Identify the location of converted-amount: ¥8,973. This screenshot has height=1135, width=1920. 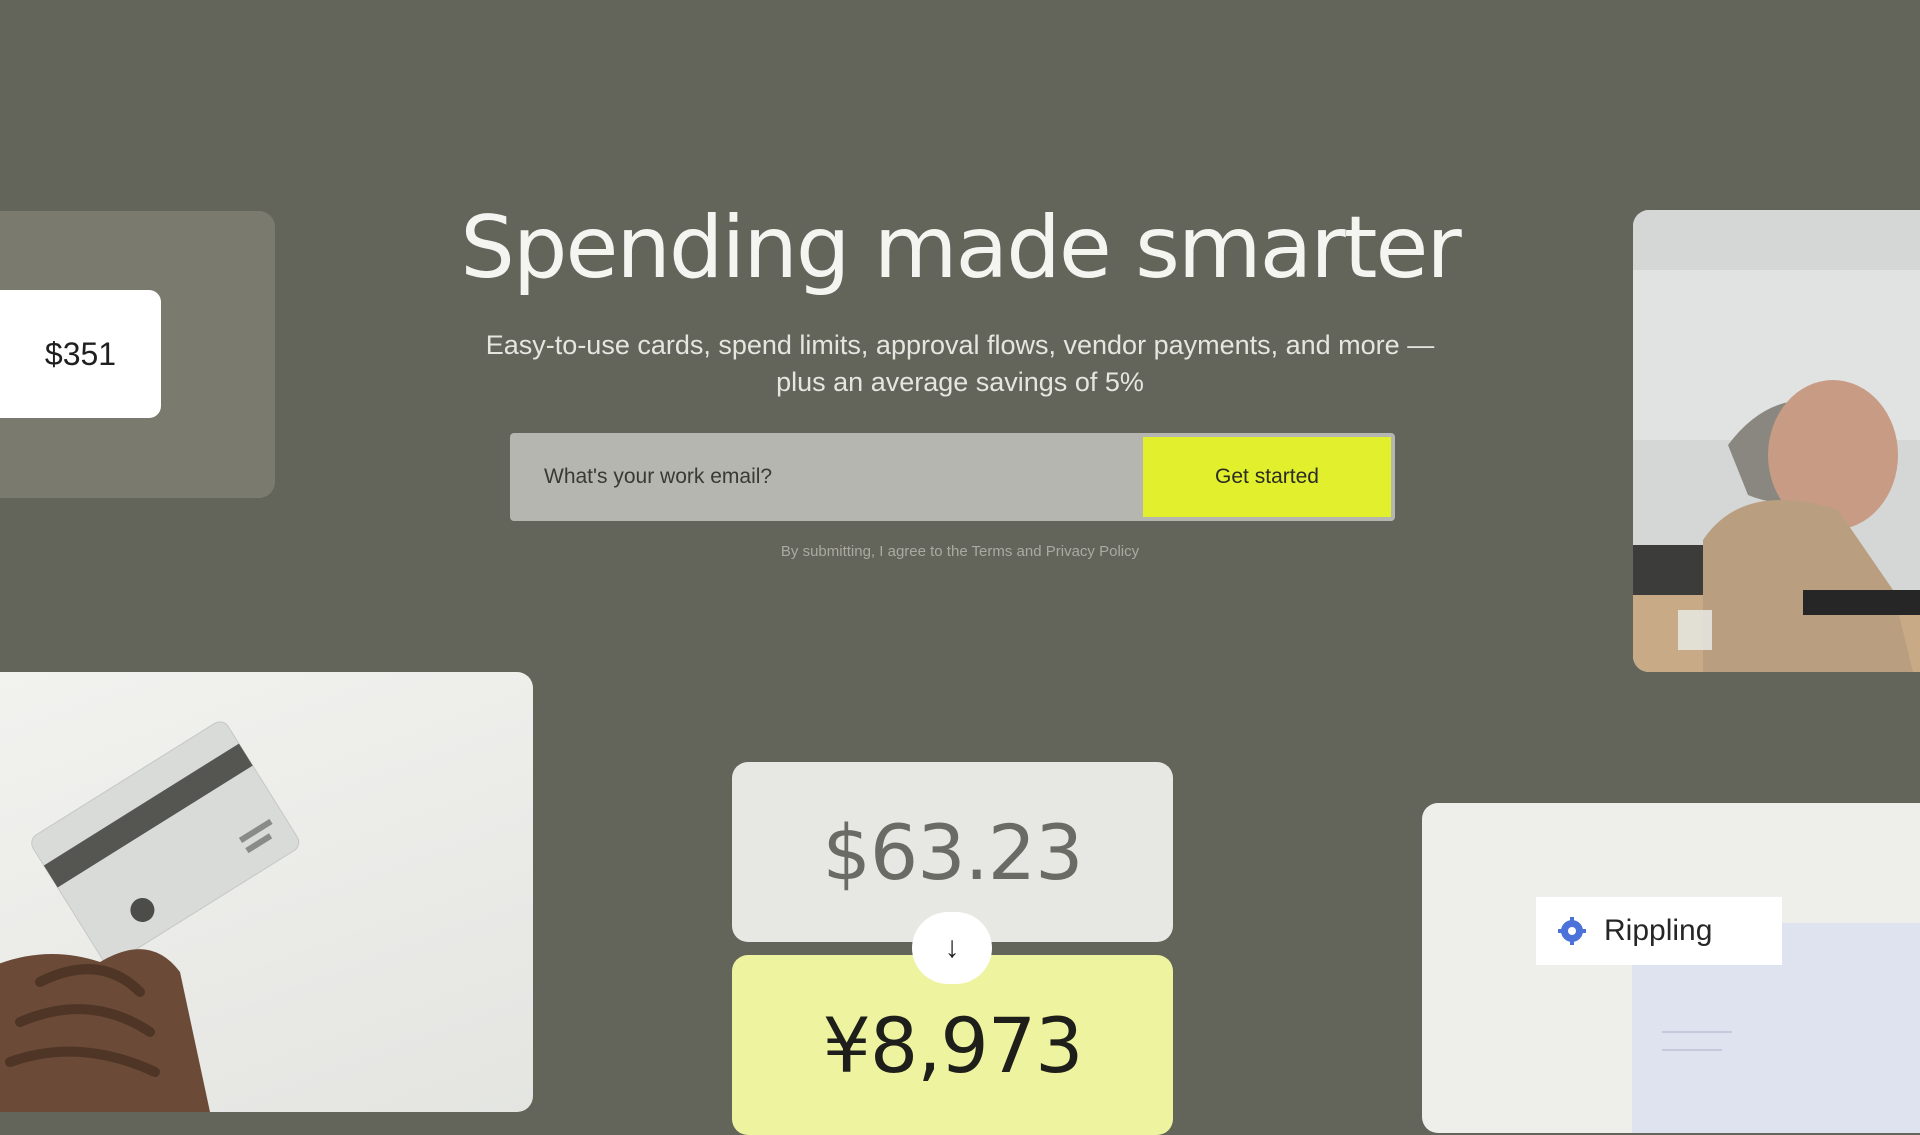
(953, 1045).